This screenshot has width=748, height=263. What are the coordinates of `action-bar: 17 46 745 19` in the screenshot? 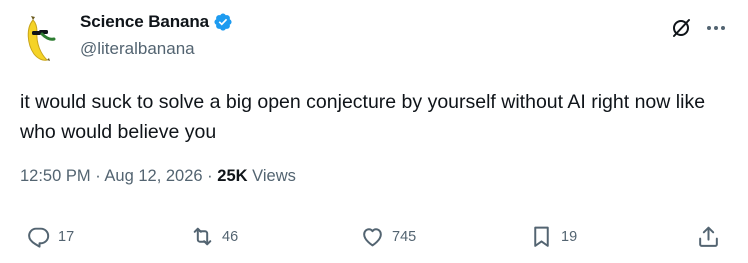 It's located at (374, 240).